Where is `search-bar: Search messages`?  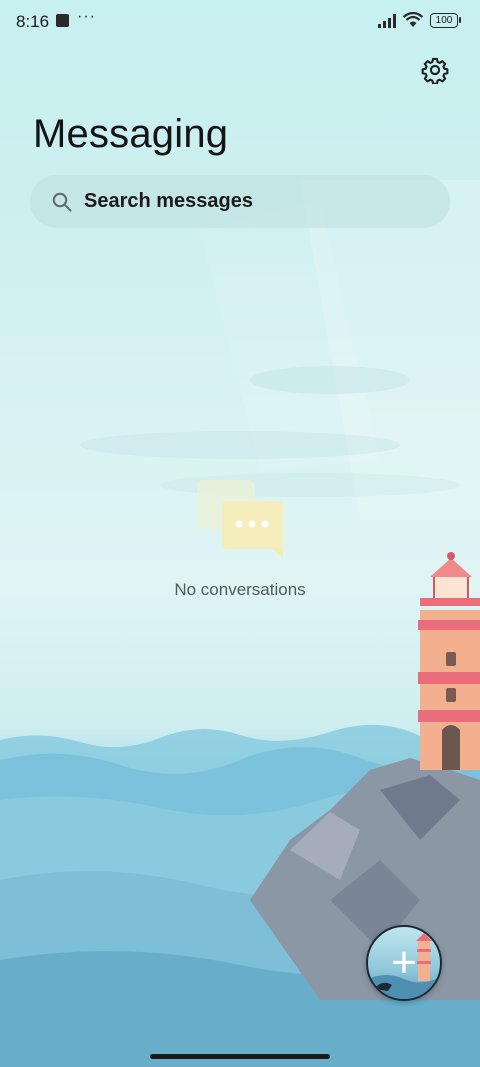
search-bar: Search messages is located at coordinates (240, 201).